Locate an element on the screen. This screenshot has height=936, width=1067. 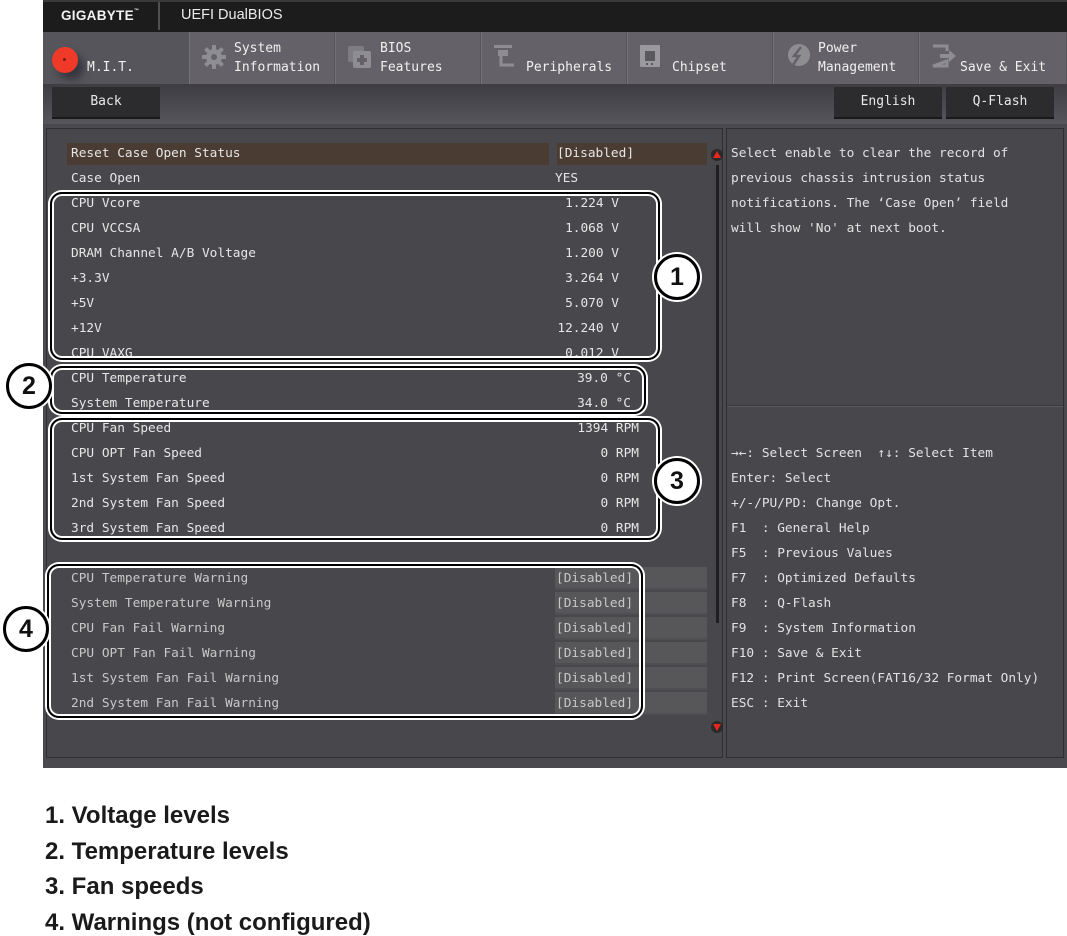
key-hint: Enter: Select is located at coordinates (781, 478).